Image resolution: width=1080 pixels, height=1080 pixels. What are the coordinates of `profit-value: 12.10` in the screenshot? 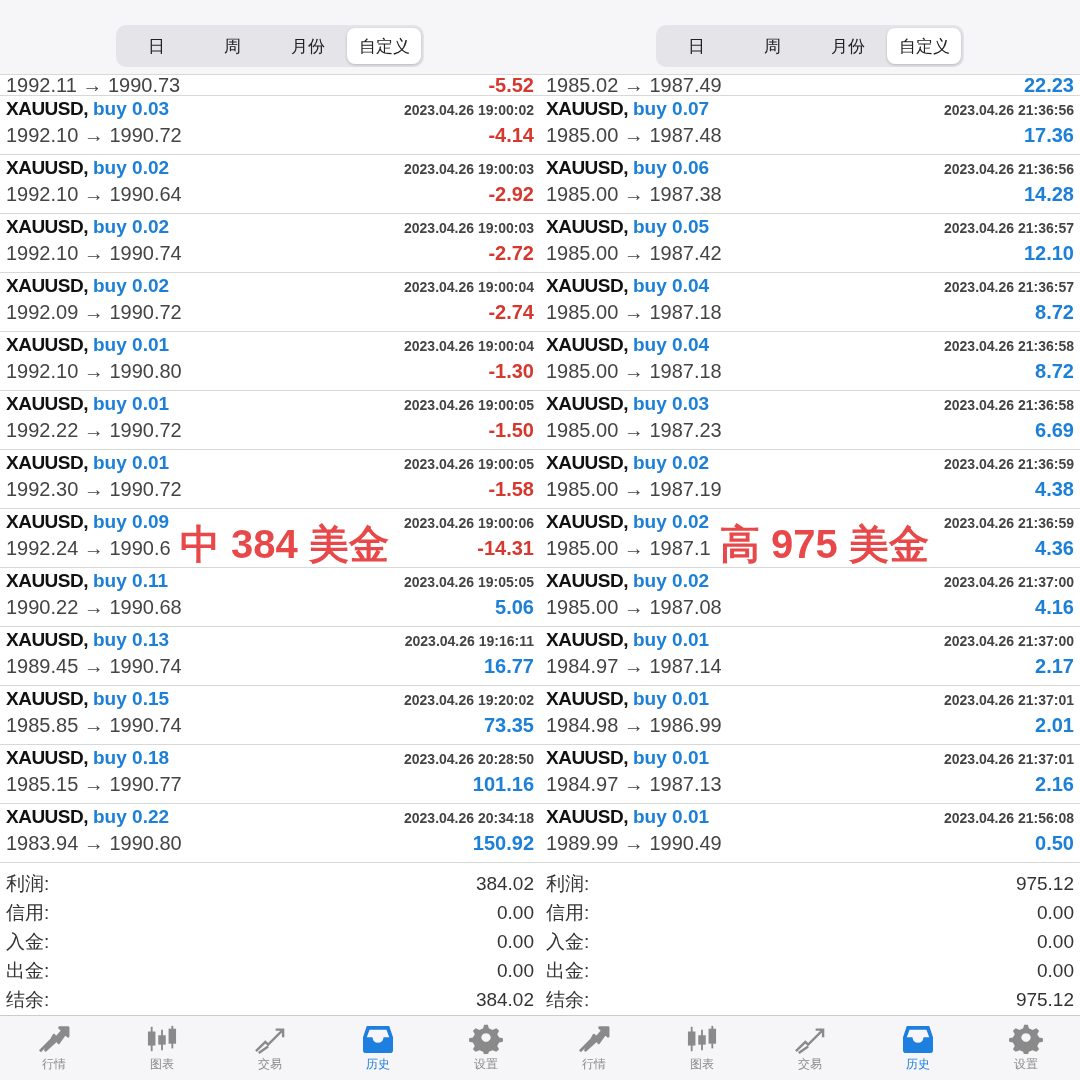 It's located at (1048, 253).